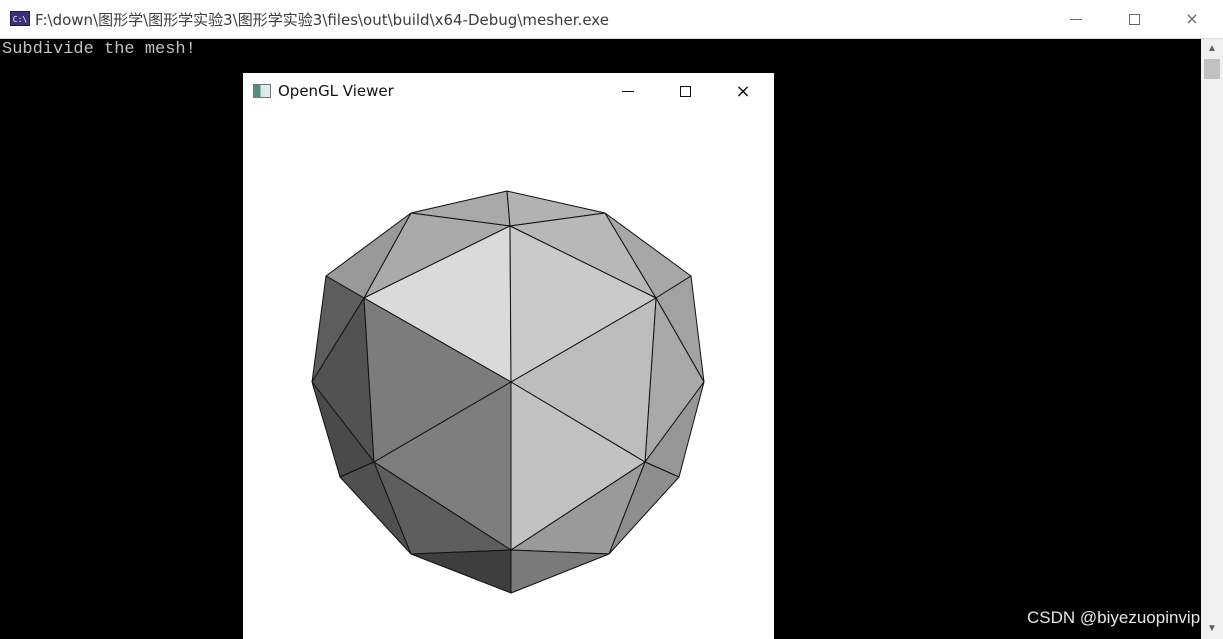 The image size is (1223, 639). I want to click on console-output-text: Subdivide the mesh!, so click(99, 49).